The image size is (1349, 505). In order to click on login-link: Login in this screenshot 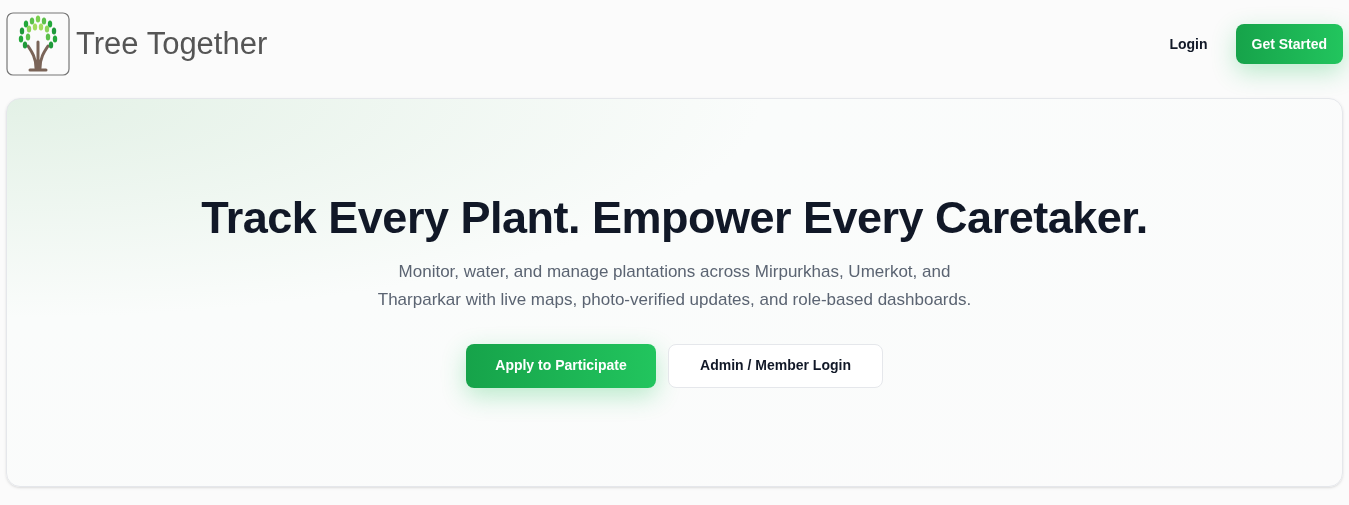, I will do `click(1188, 44)`.